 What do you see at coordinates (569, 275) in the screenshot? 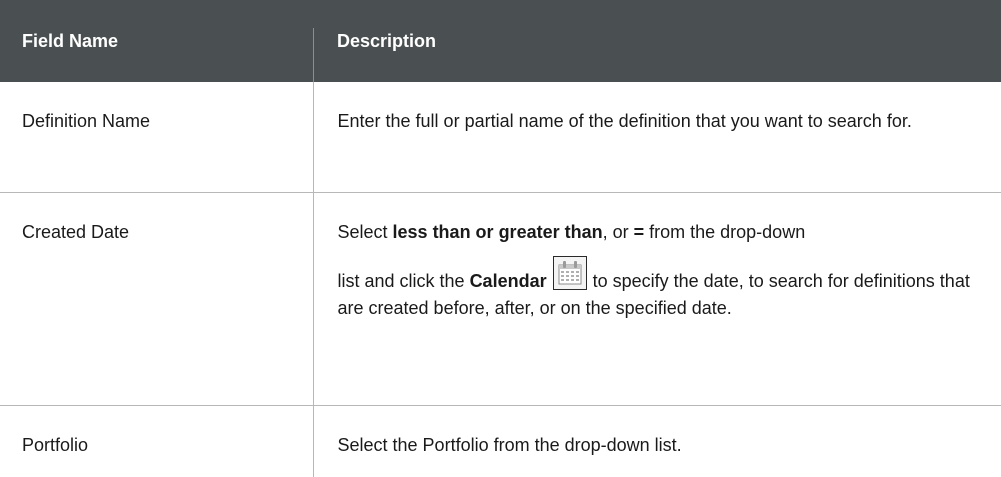
I see `calendar-icon` at bounding box center [569, 275].